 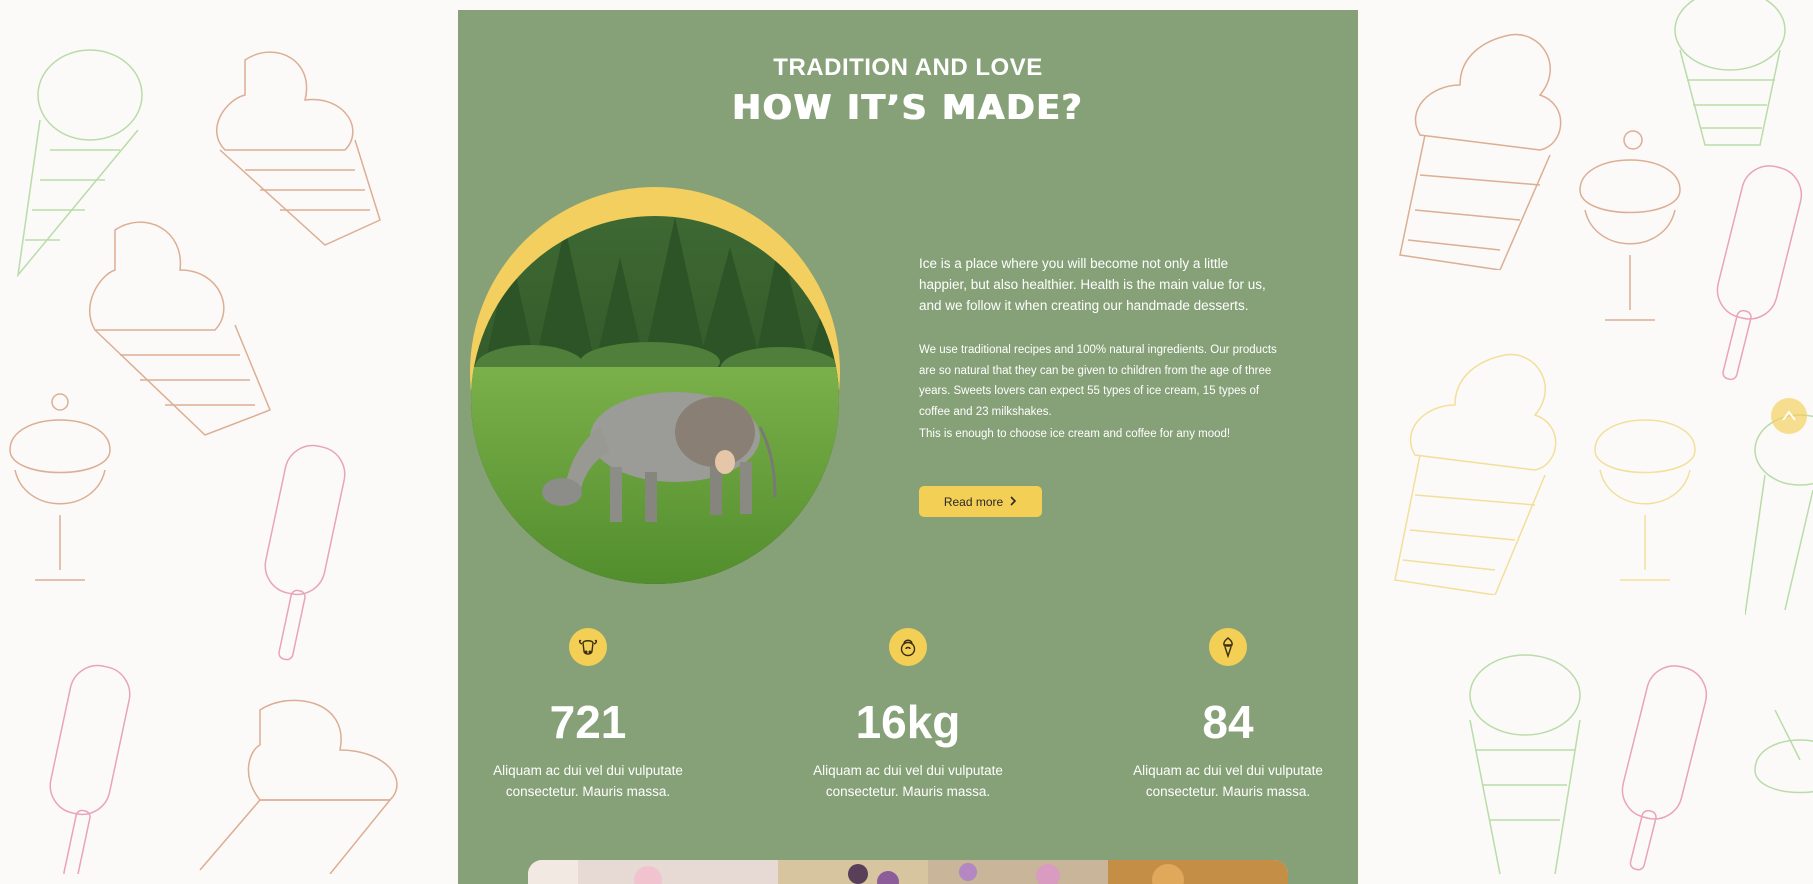 What do you see at coordinates (908, 647) in the screenshot?
I see `kettlebell-icon` at bounding box center [908, 647].